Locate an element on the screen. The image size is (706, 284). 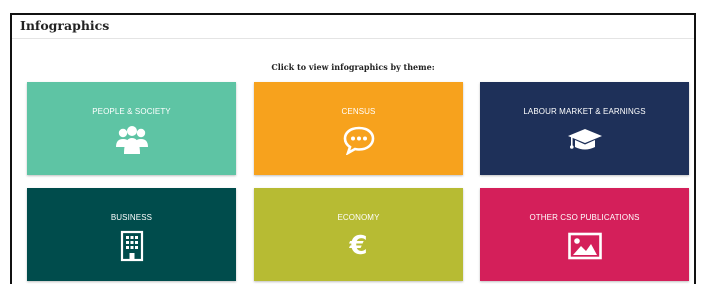
euro-symbol: € is located at coordinates (358, 246).